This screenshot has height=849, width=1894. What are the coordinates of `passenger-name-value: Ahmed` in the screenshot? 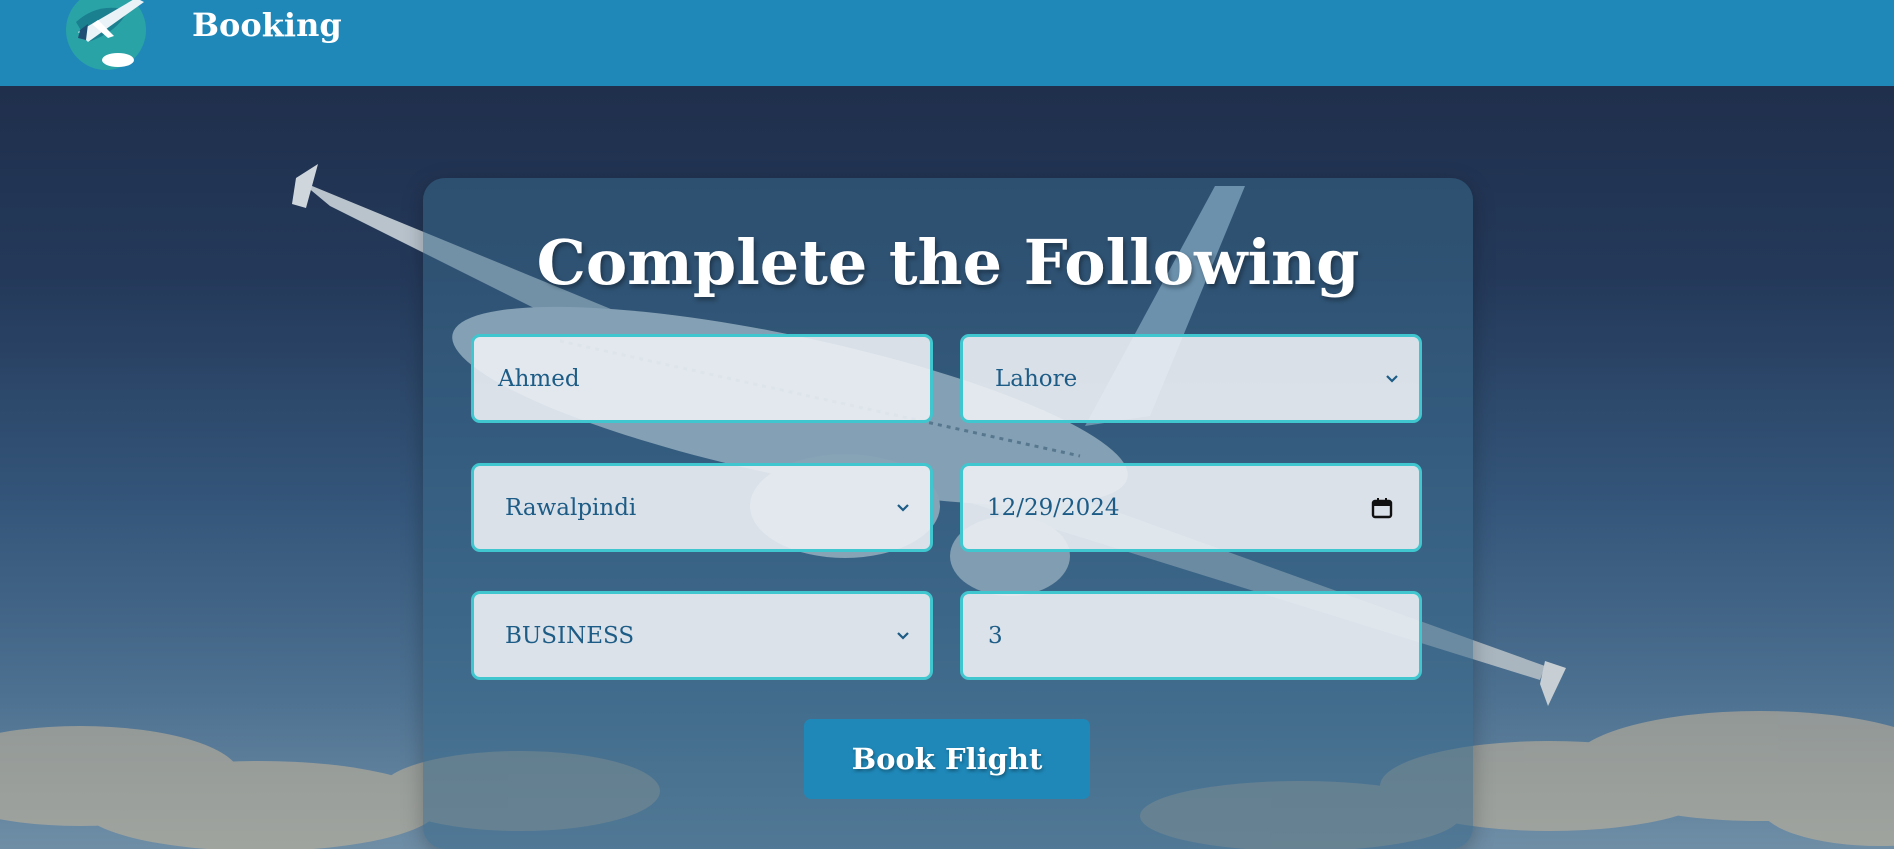 It's located at (539, 378).